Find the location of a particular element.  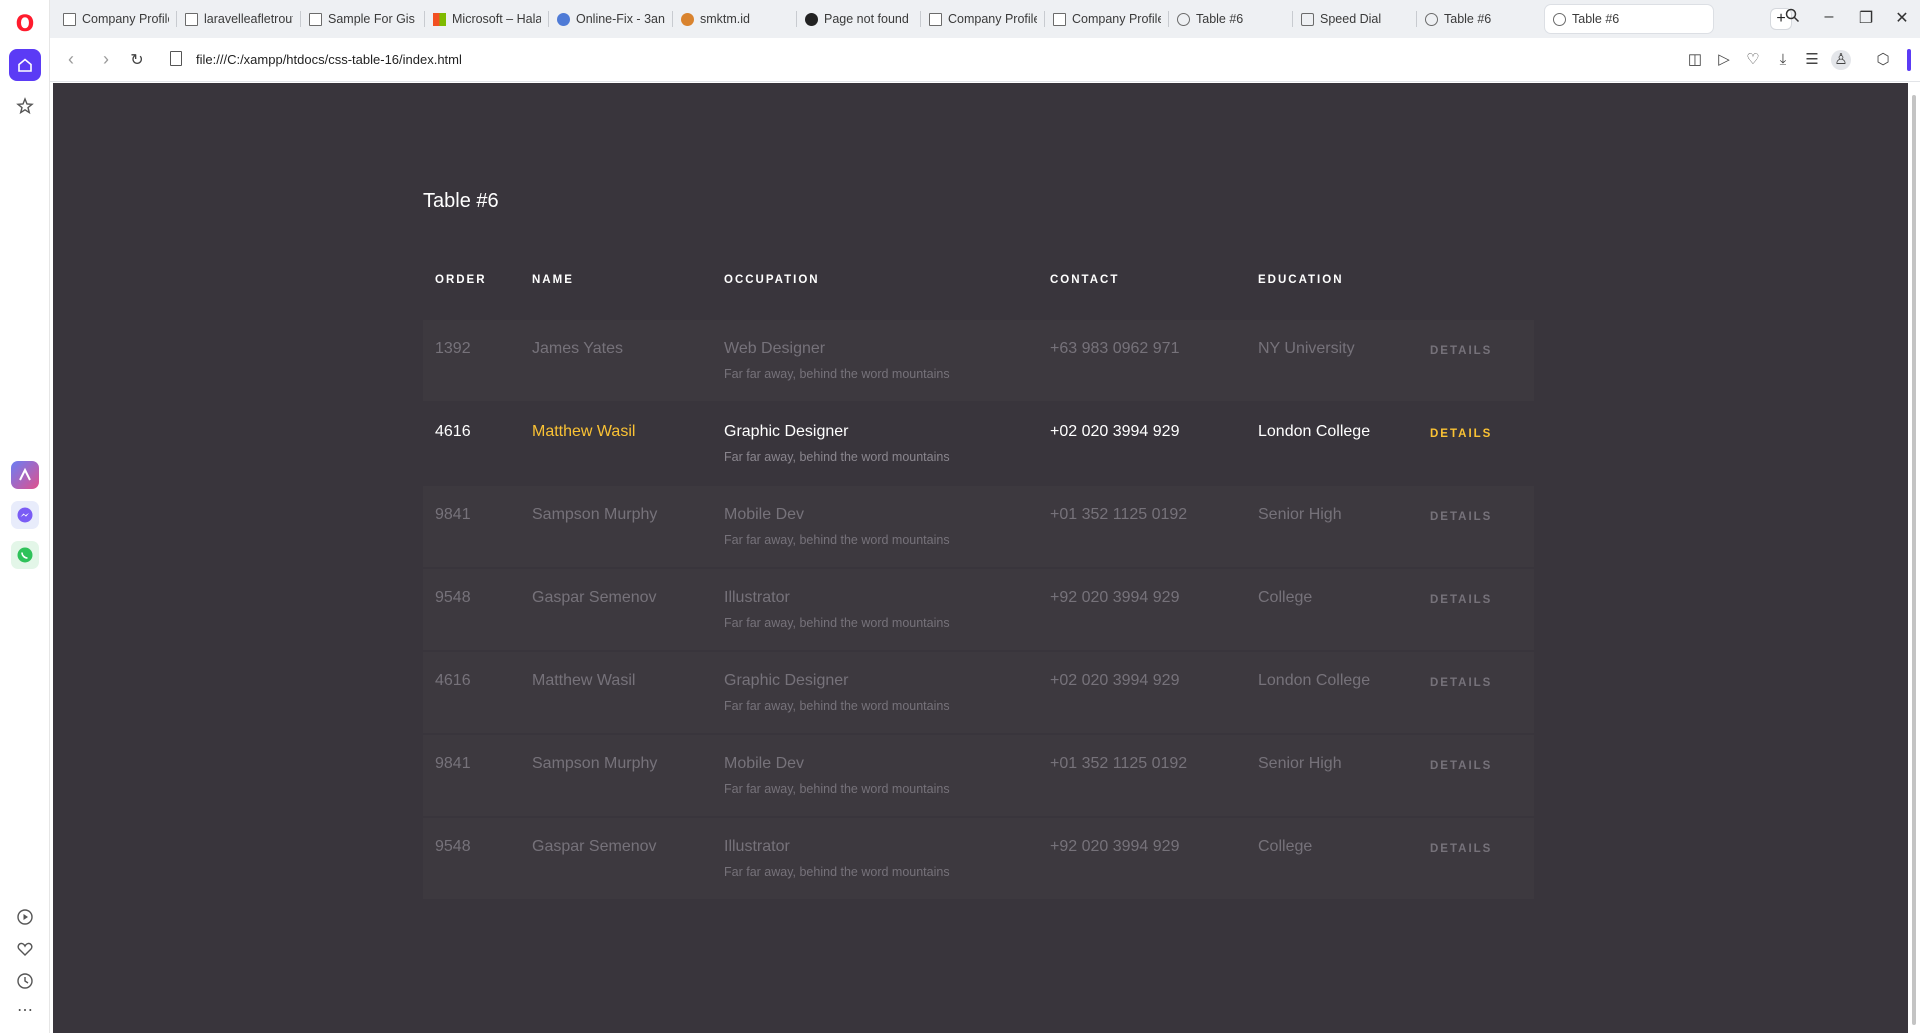

col-name: NAME is located at coordinates (553, 280).